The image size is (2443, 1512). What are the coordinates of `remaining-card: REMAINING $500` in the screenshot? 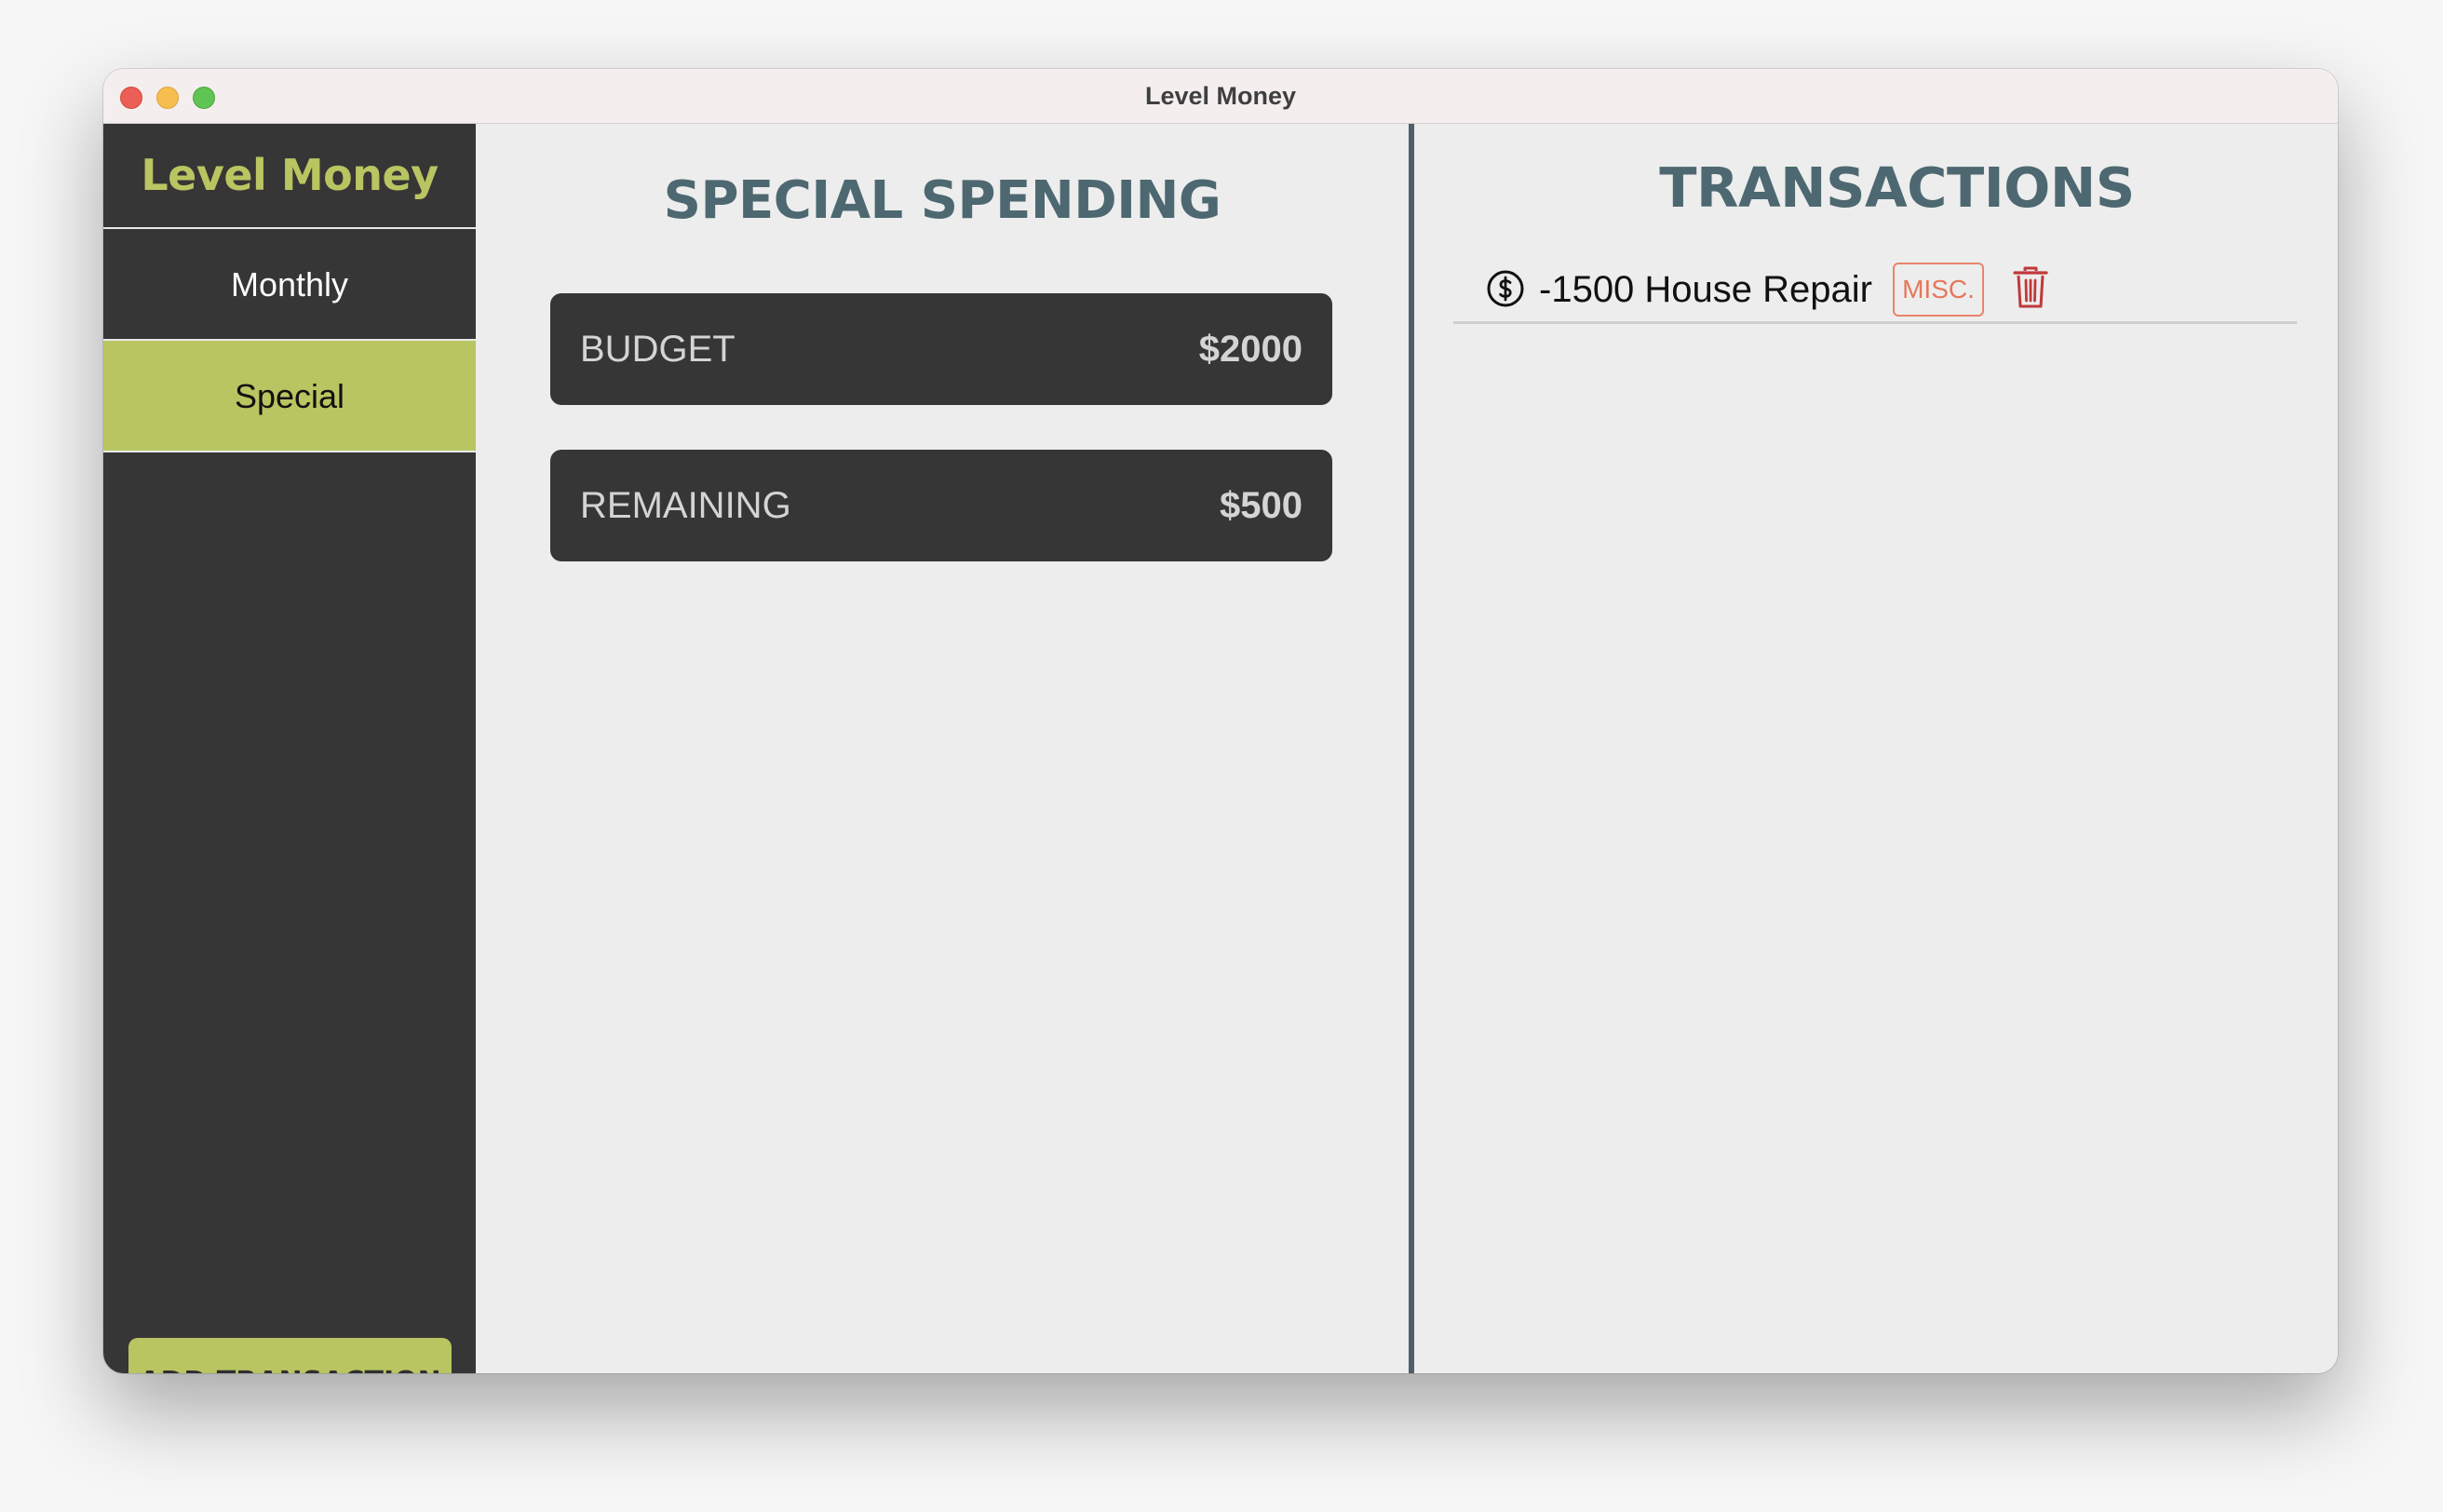 It's located at (941, 505).